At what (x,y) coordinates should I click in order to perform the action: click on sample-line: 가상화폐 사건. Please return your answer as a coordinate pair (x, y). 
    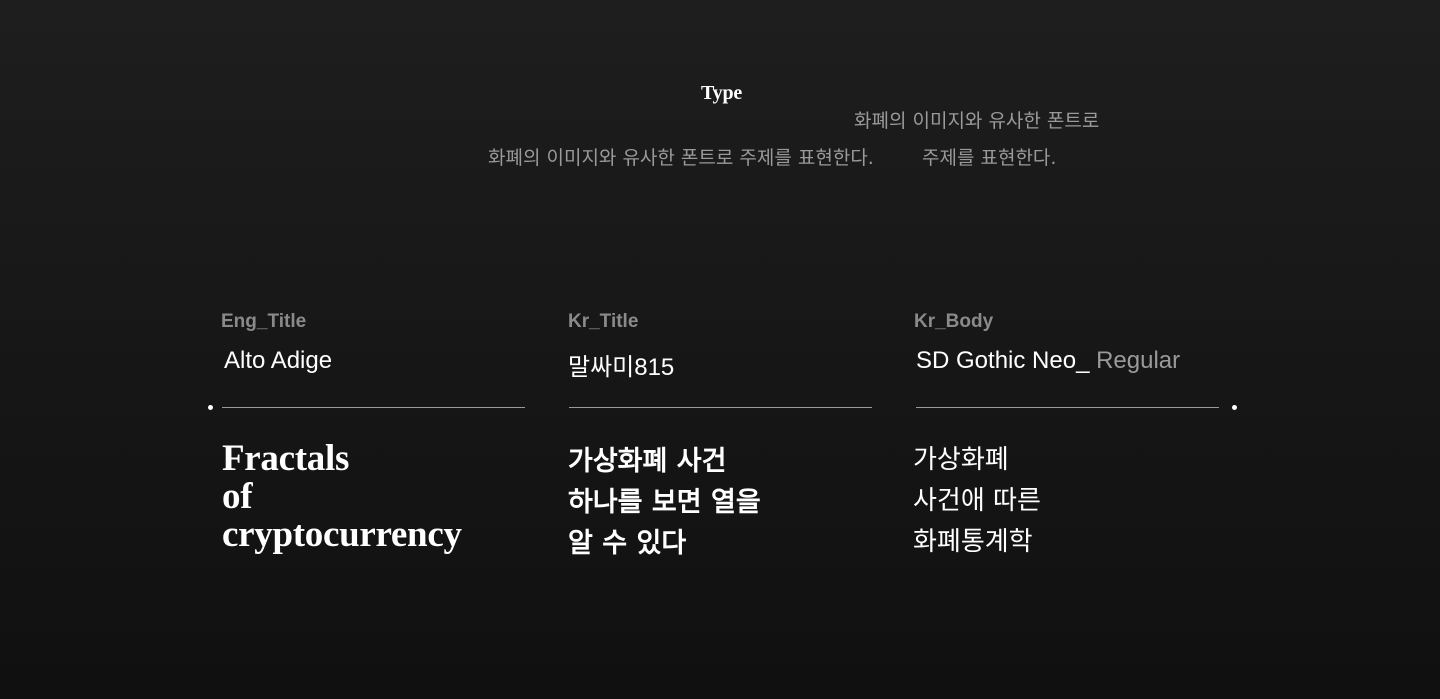
    Looking at the image, I should click on (647, 461).